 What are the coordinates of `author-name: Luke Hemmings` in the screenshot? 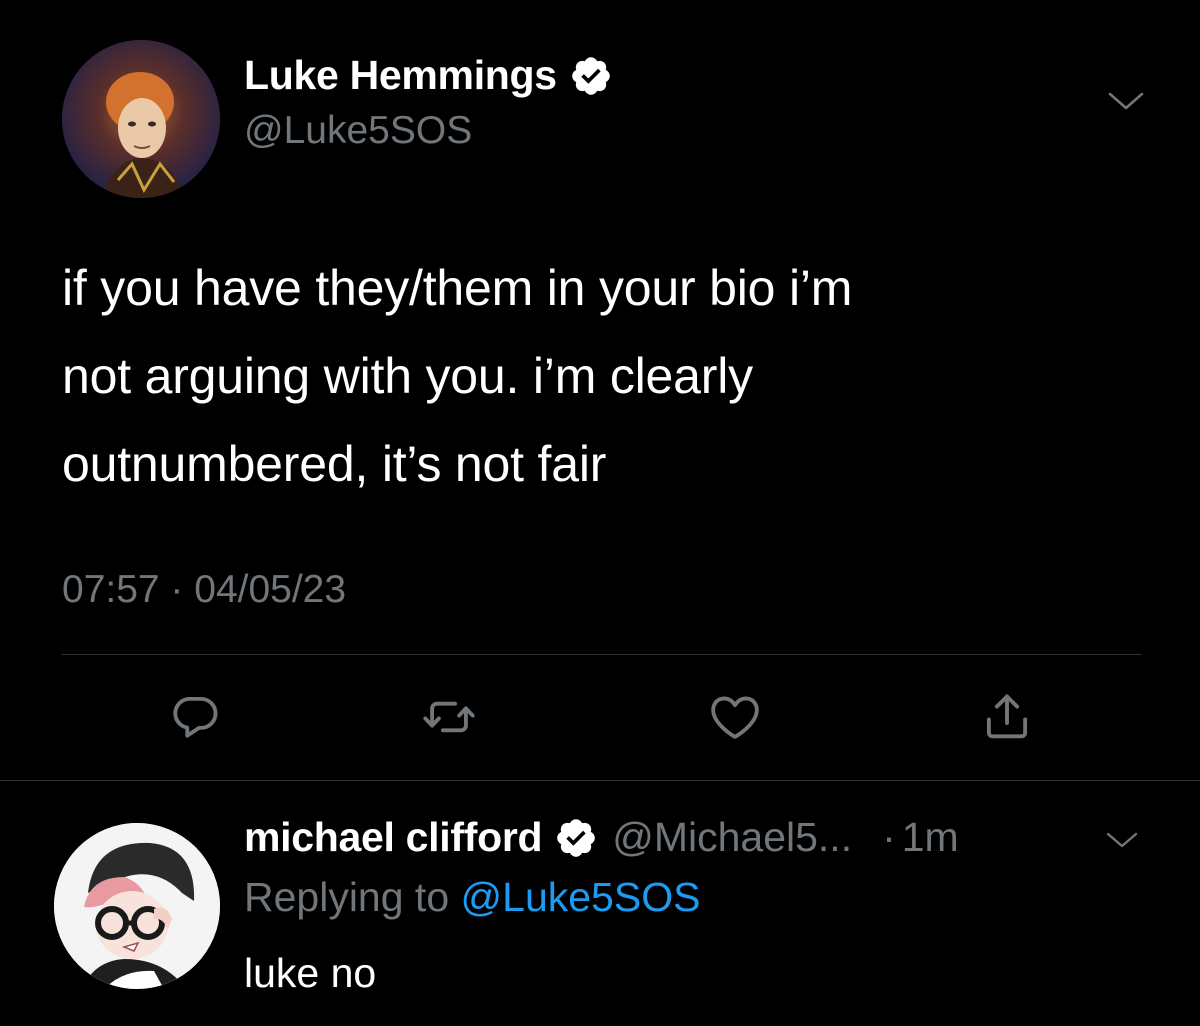 It's located at (400, 75).